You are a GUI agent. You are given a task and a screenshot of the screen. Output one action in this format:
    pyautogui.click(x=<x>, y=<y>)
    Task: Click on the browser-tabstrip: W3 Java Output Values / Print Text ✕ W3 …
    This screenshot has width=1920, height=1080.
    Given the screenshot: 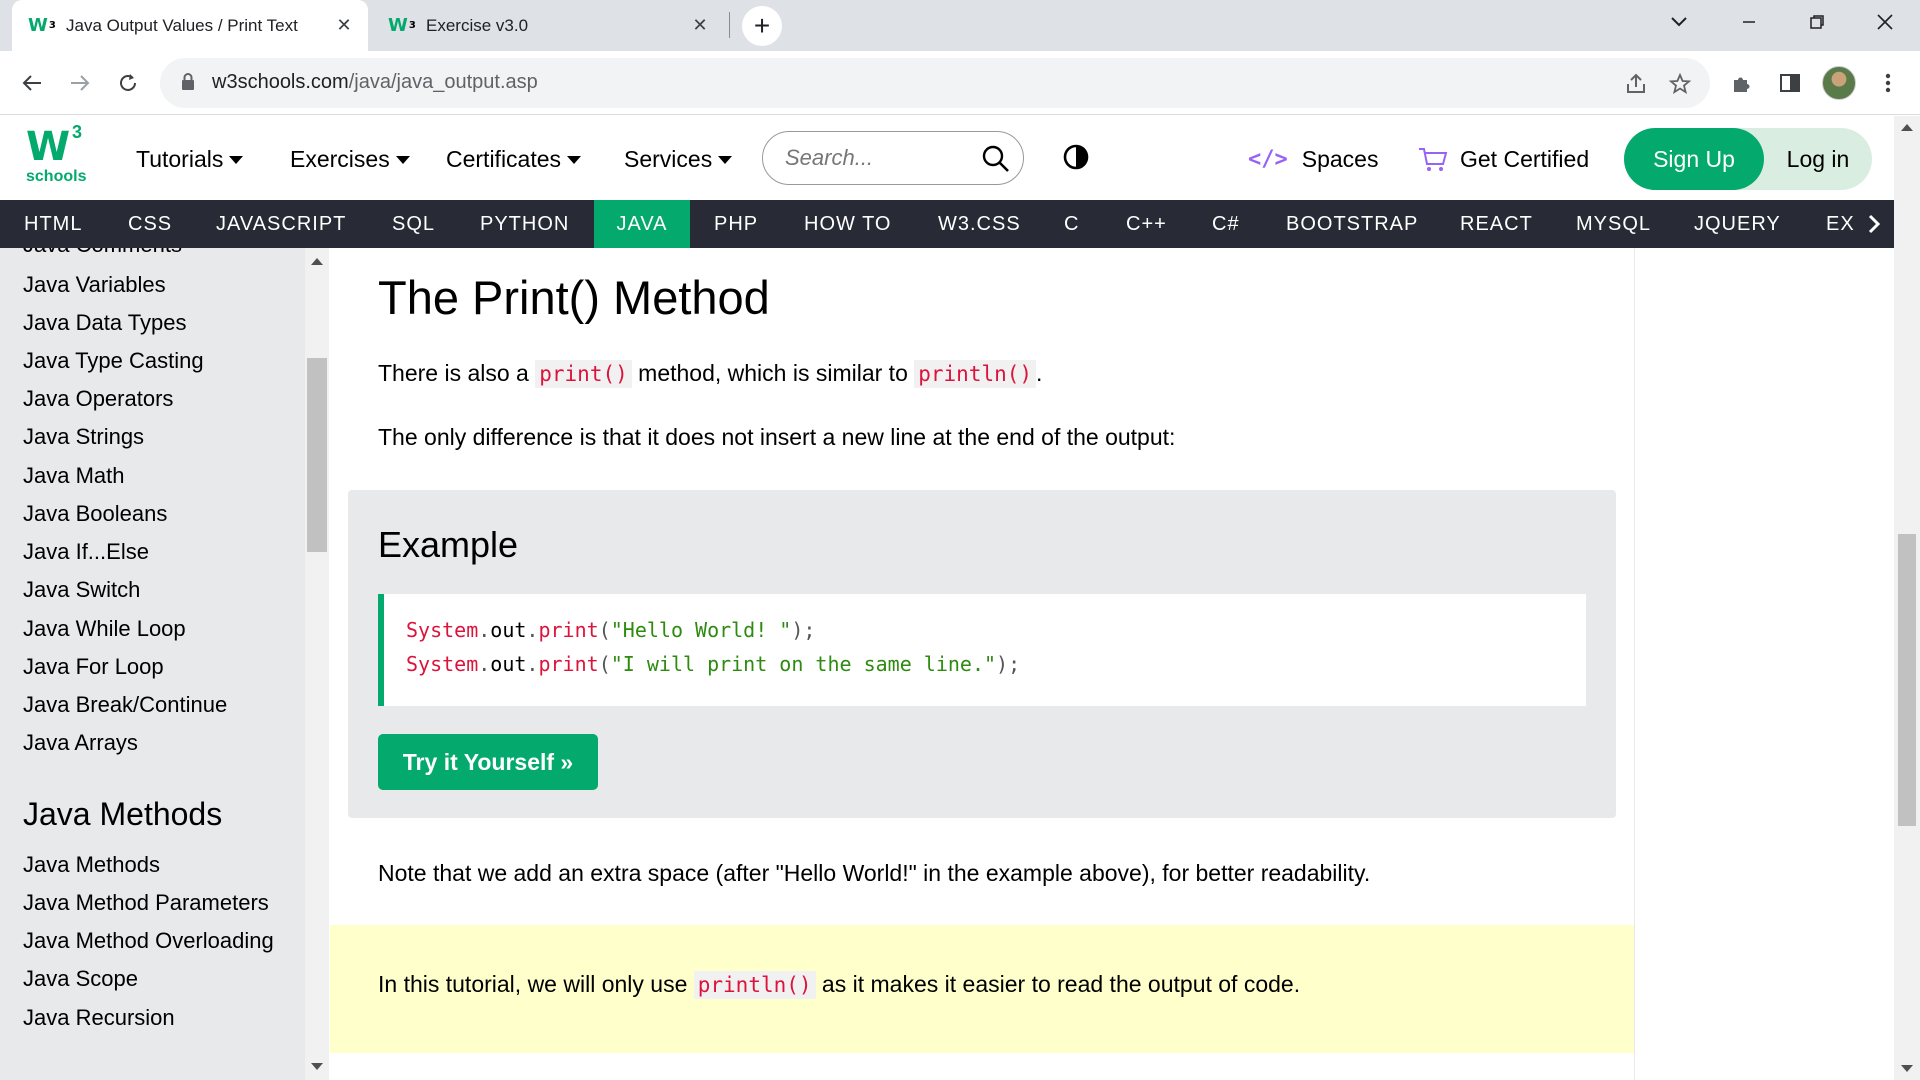 What is the action you would take?
    pyautogui.click(x=960, y=25)
    